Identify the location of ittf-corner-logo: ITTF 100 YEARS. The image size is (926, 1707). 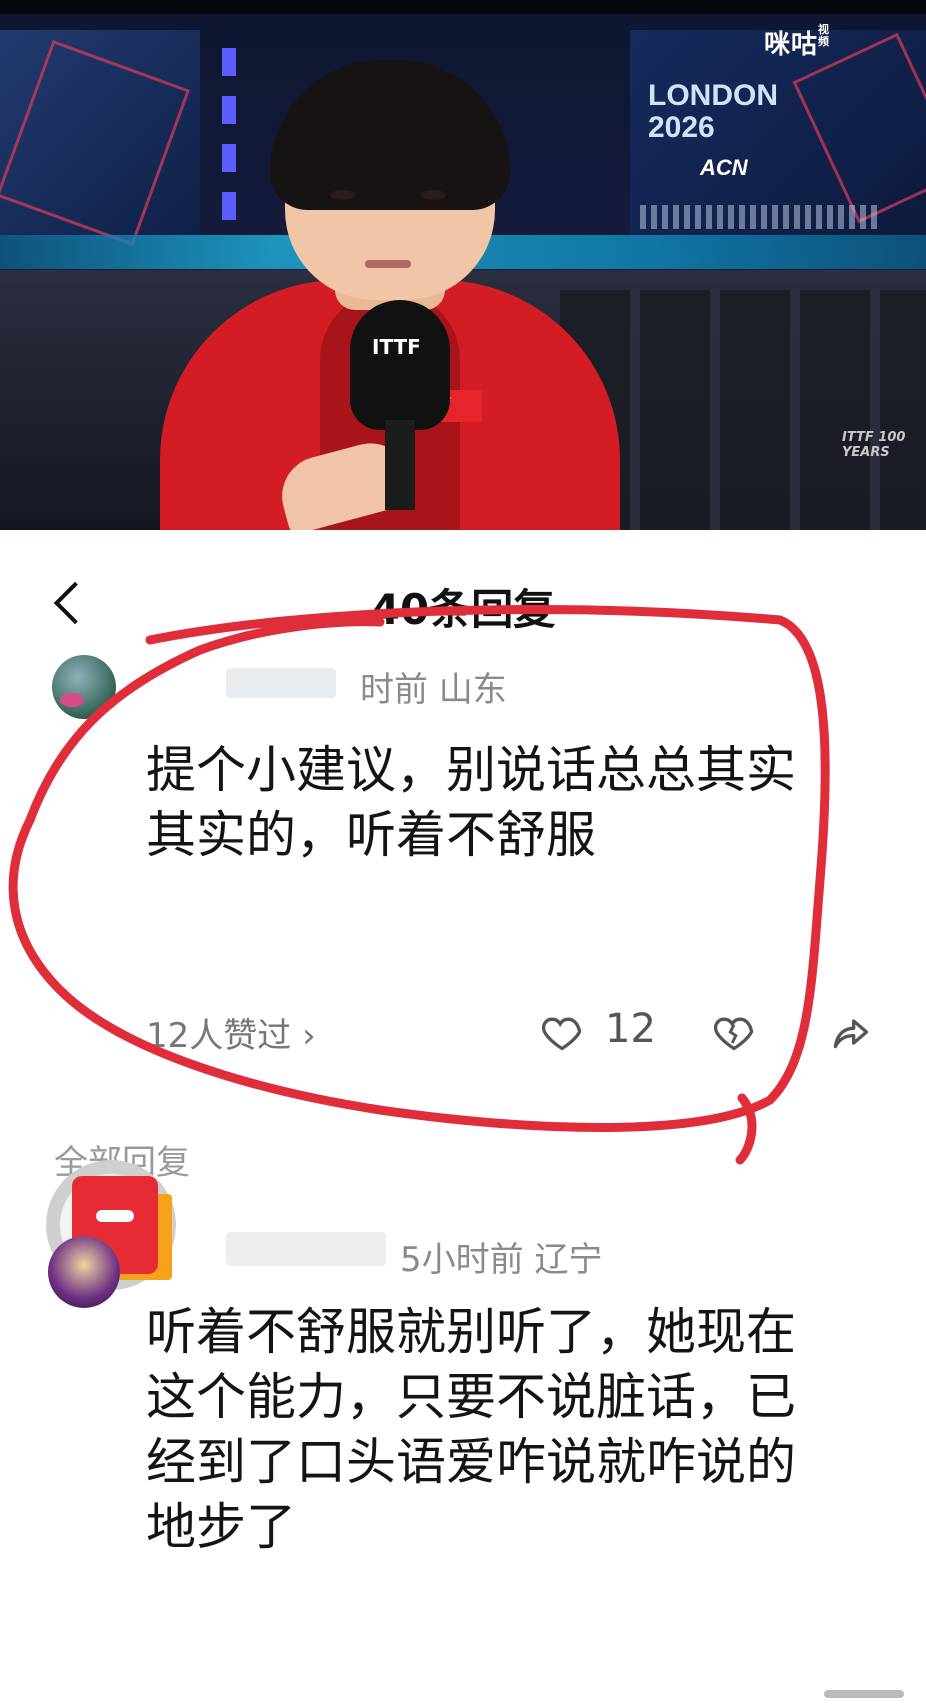
(874, 445).